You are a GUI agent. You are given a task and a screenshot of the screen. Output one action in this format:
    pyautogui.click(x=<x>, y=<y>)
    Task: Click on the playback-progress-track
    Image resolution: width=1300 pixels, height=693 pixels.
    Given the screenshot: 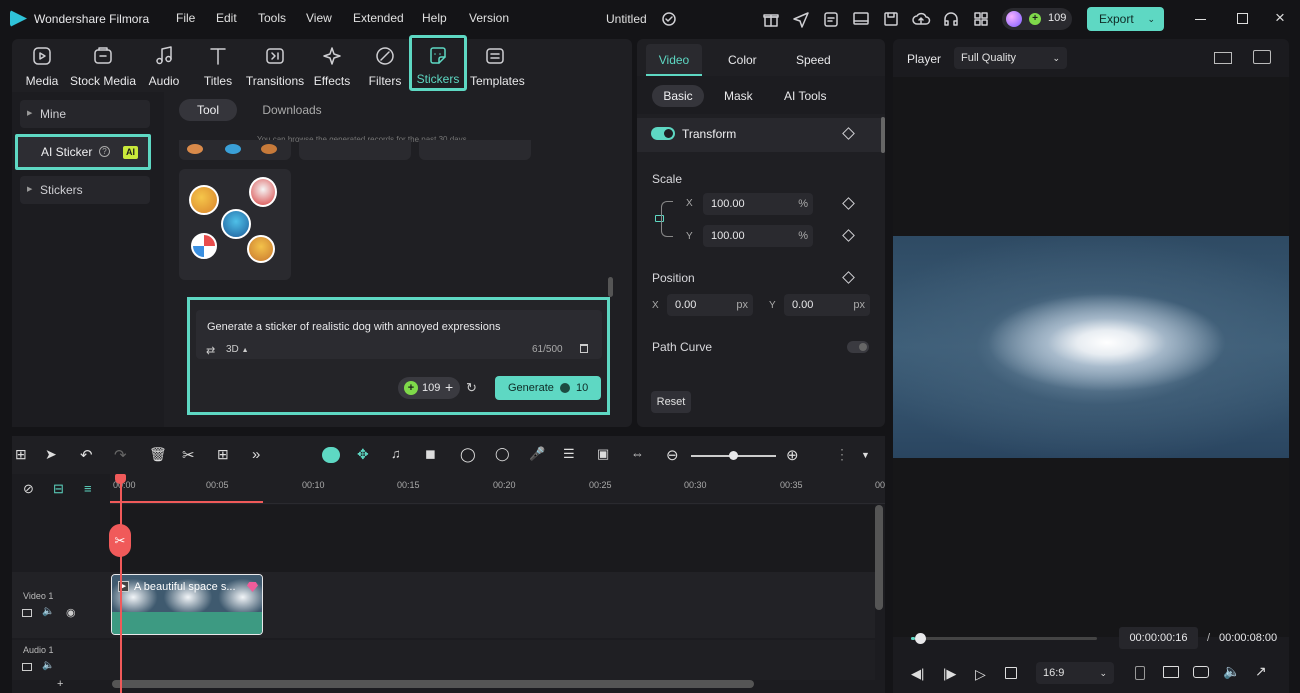 What is the action you would take?
    pyautogui.click(x=1004, y=638)
    